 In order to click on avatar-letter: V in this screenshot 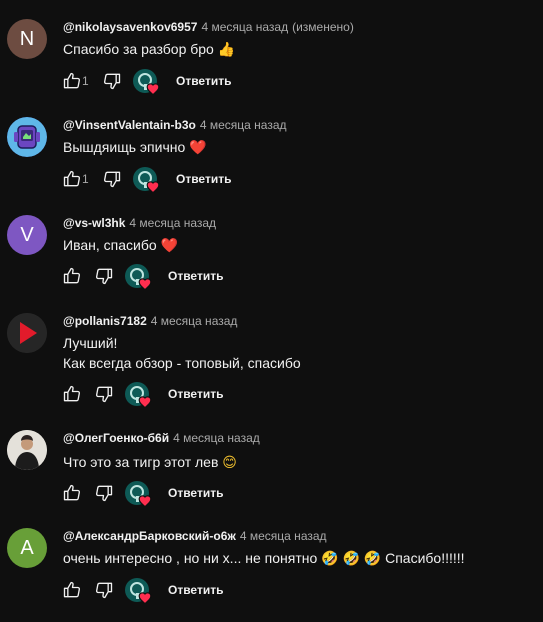, I will do `click(27, 234)`.